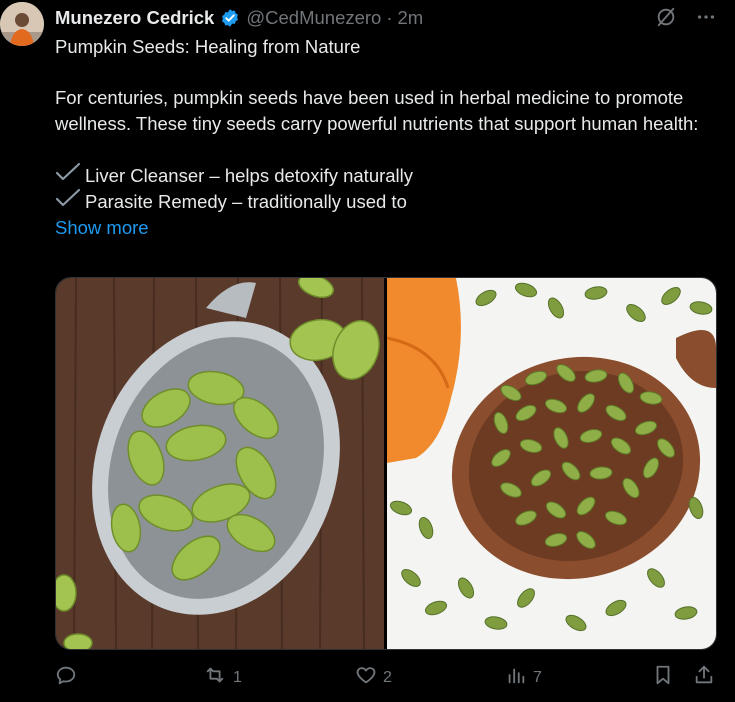 This screenshot has height=702, width=735. What do you see at coordinates (686, 19) in the screenshot?
I see `header-actions` at bounding box center [686, 19].